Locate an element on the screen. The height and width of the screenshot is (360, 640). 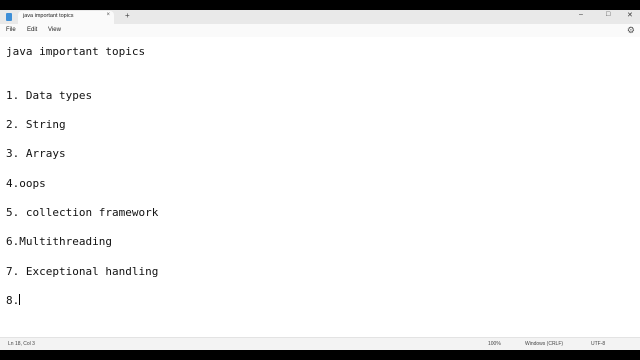
editor-line-9-text: 8. is located at coordinates (13, 300).